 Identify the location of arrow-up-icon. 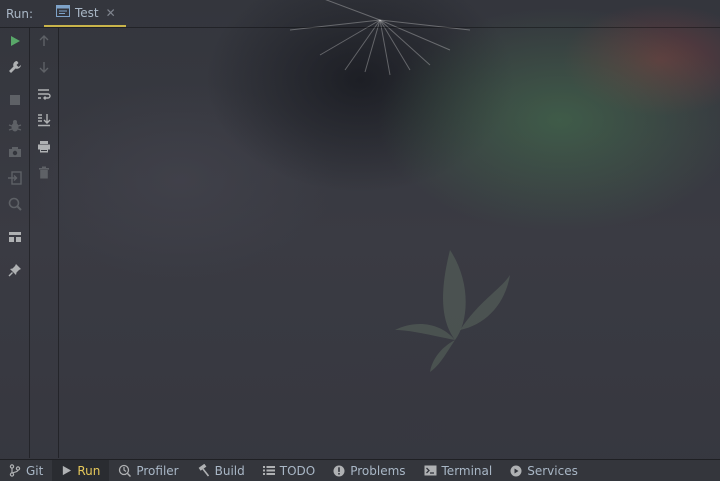
(44, 41).